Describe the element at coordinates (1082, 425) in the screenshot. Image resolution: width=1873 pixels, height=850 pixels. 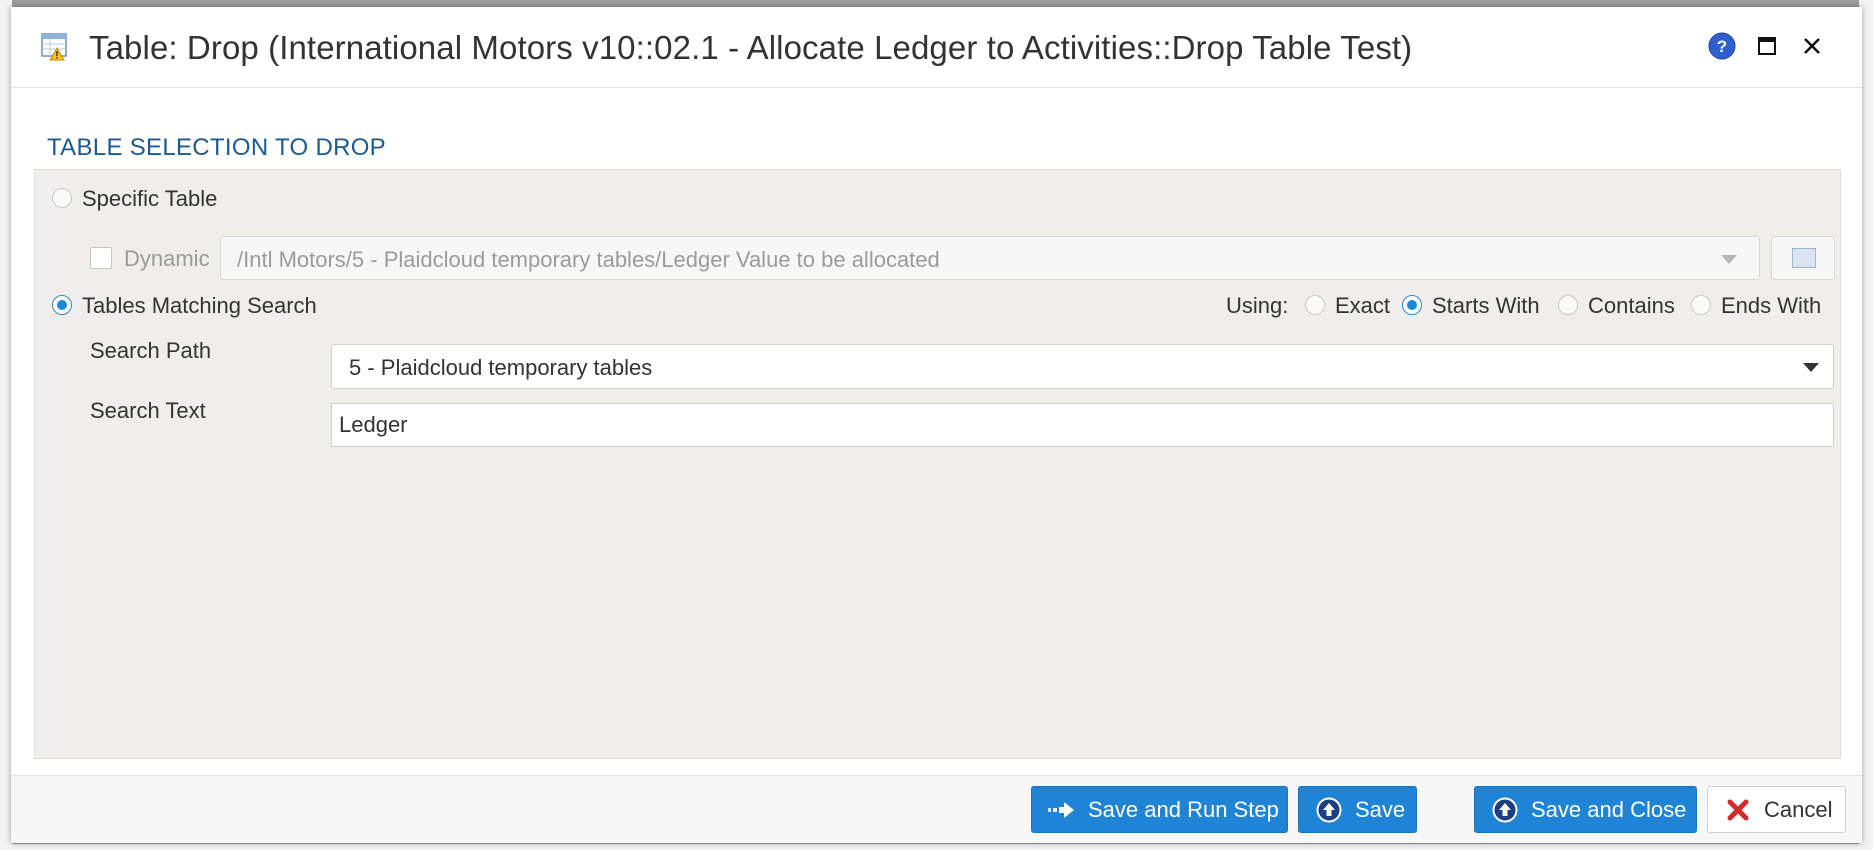
I see `search-text-input` at that location.